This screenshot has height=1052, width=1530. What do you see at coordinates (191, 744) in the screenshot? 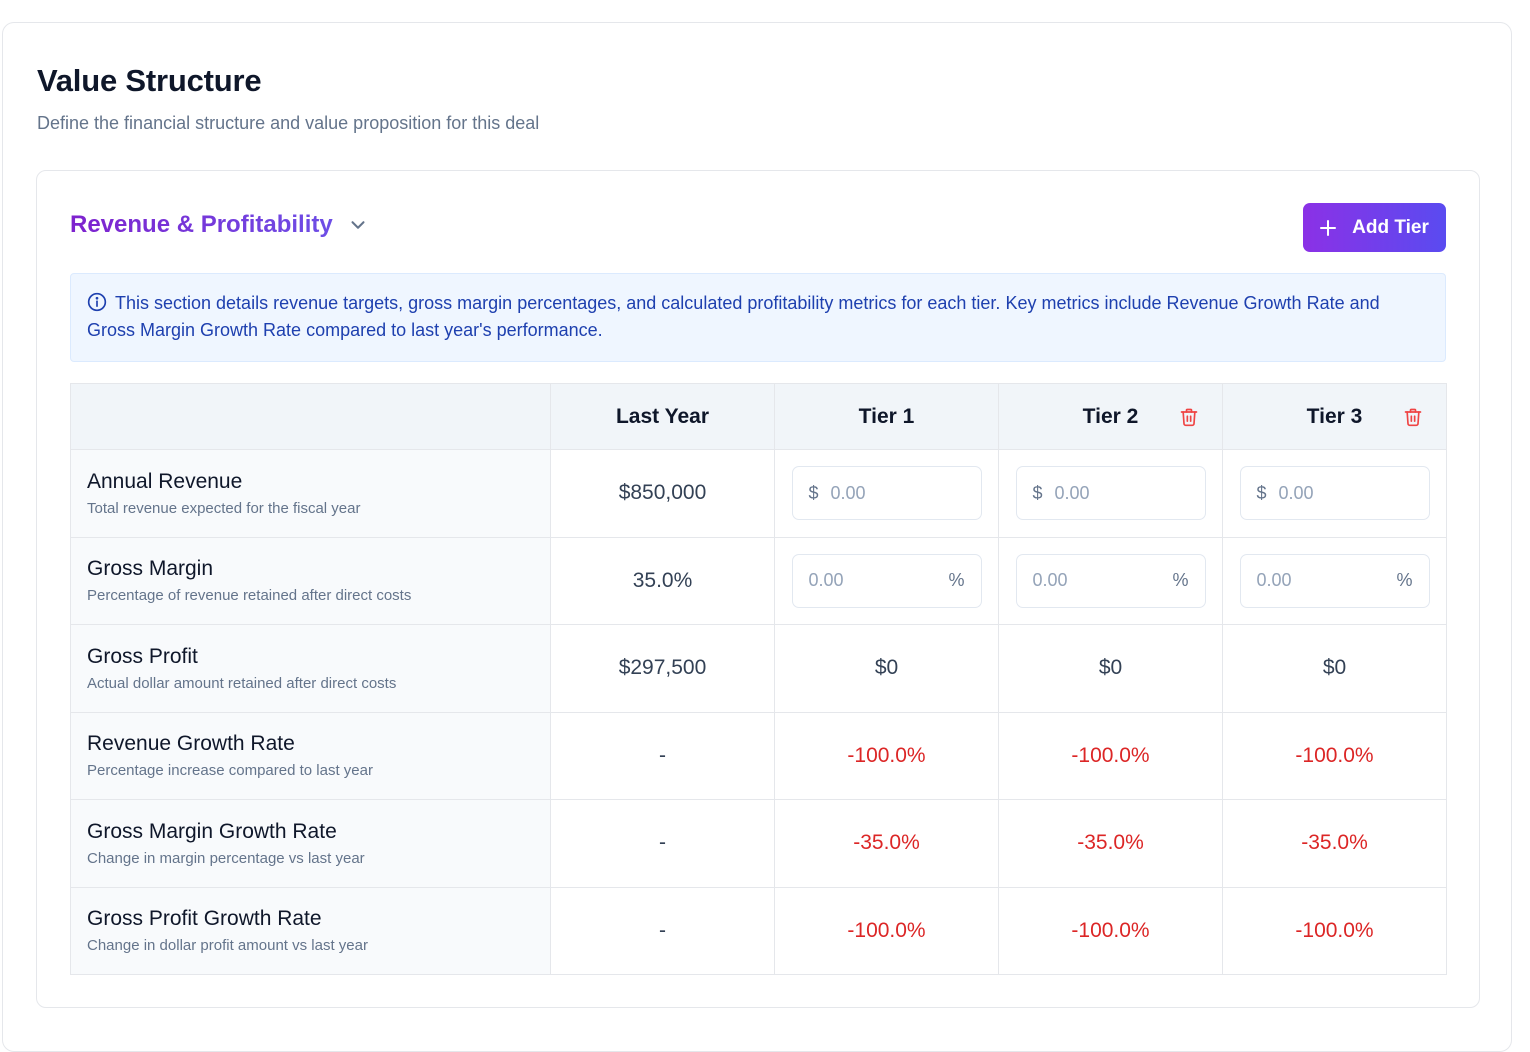
I see `metric-name: Revenue Growth Rate` at bounding box center [191, 744].